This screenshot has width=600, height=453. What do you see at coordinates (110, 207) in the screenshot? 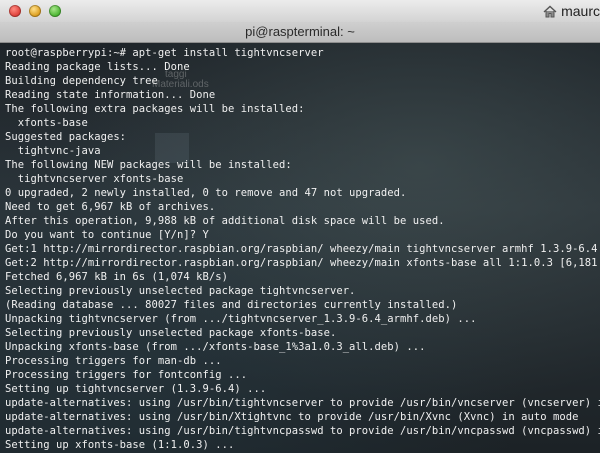
I see `terminal-line: Need to get 6,967 kB of archives.` at bounding box center [110, 207].